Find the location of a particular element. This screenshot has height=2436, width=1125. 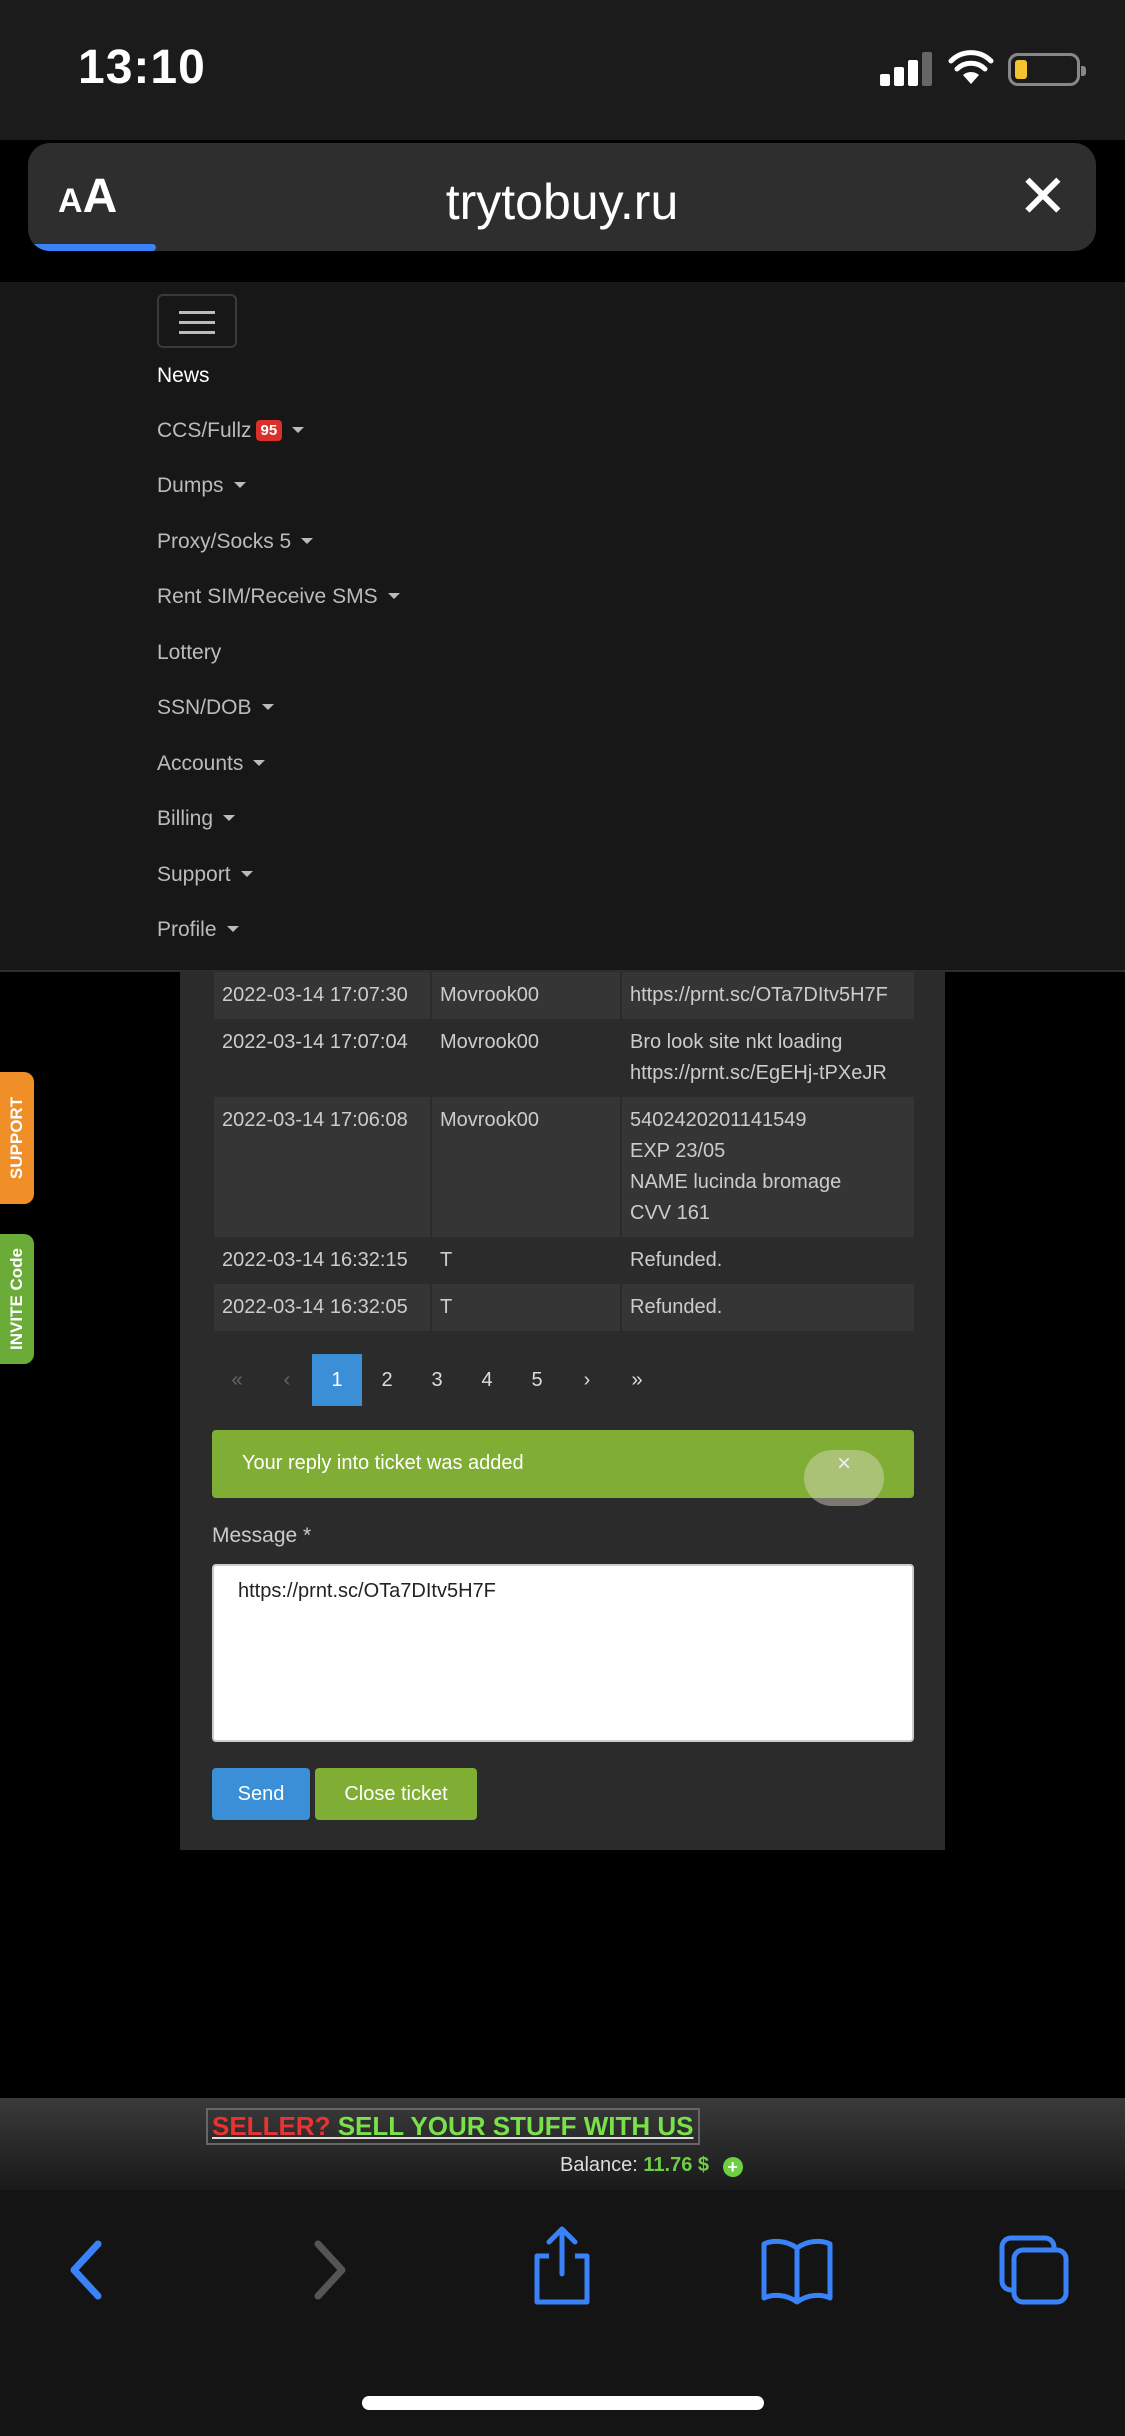

nav-item-label: Lottery is located at coordinates (189, 652).